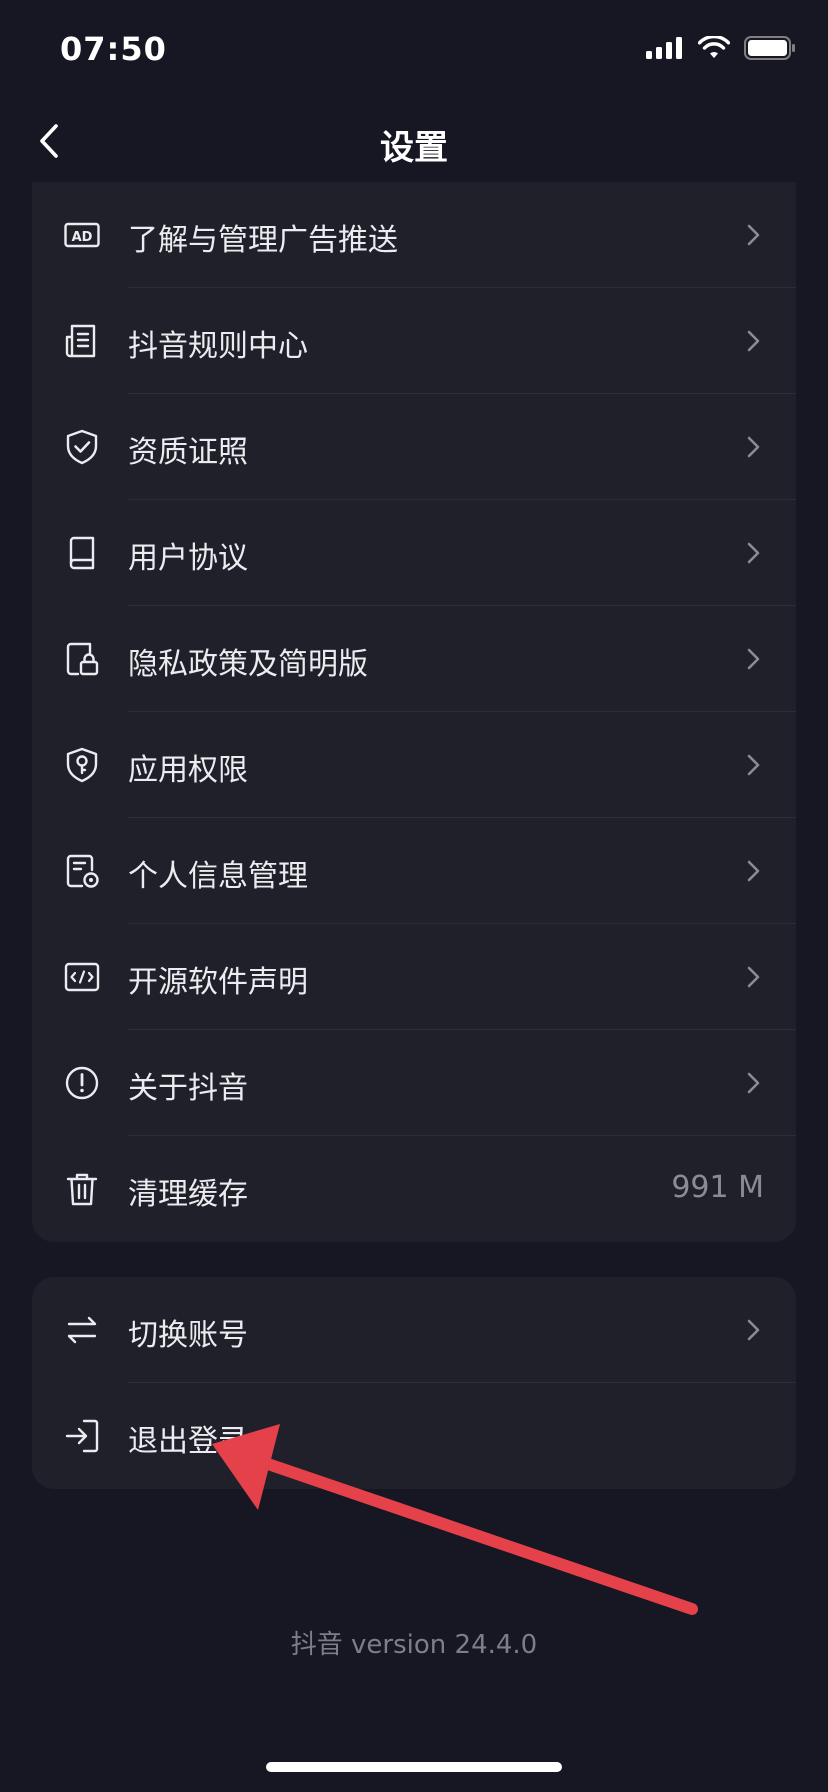  I want to click on settings-item-privacy-policy: 隐私政策及简明版, so click(414, 659).